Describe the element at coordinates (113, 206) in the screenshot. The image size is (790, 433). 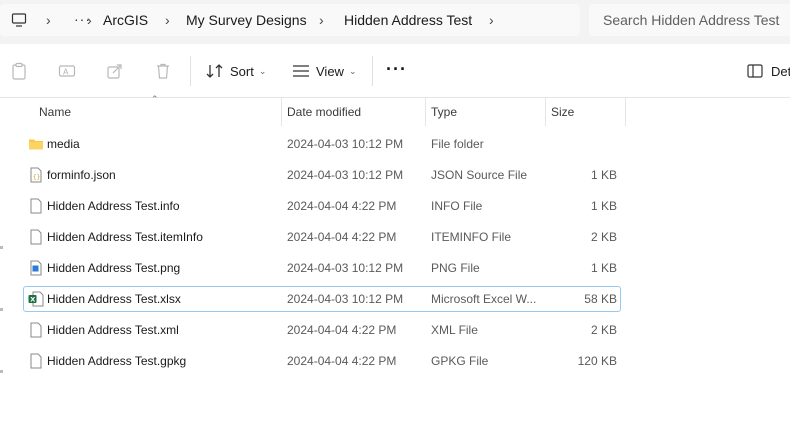
I see `file-name: Hidden Address Test.info` at that location.